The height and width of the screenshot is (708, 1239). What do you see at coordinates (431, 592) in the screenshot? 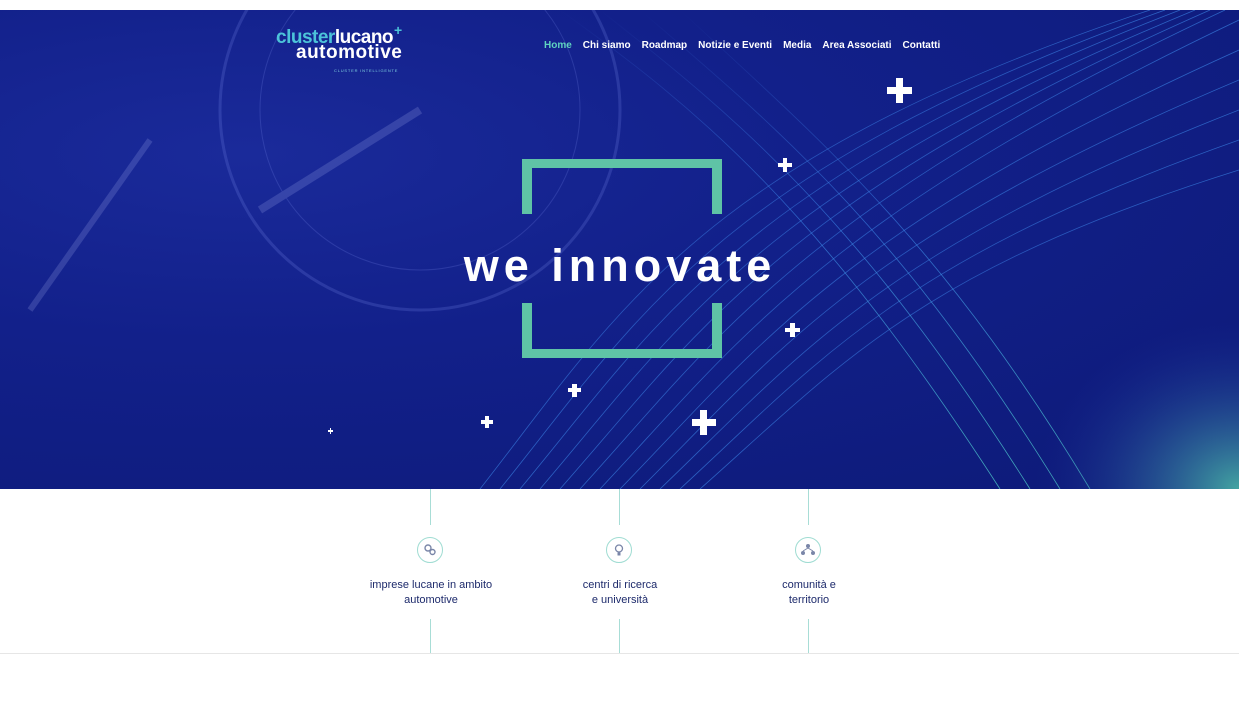
I see `feature-label: imprese lucane in ambito automotive` at bounding box center [431, 592].